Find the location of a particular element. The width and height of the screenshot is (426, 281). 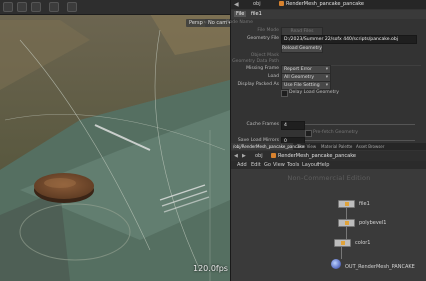

wire-file1-polybevel1 is located at coordinates (346, 213).